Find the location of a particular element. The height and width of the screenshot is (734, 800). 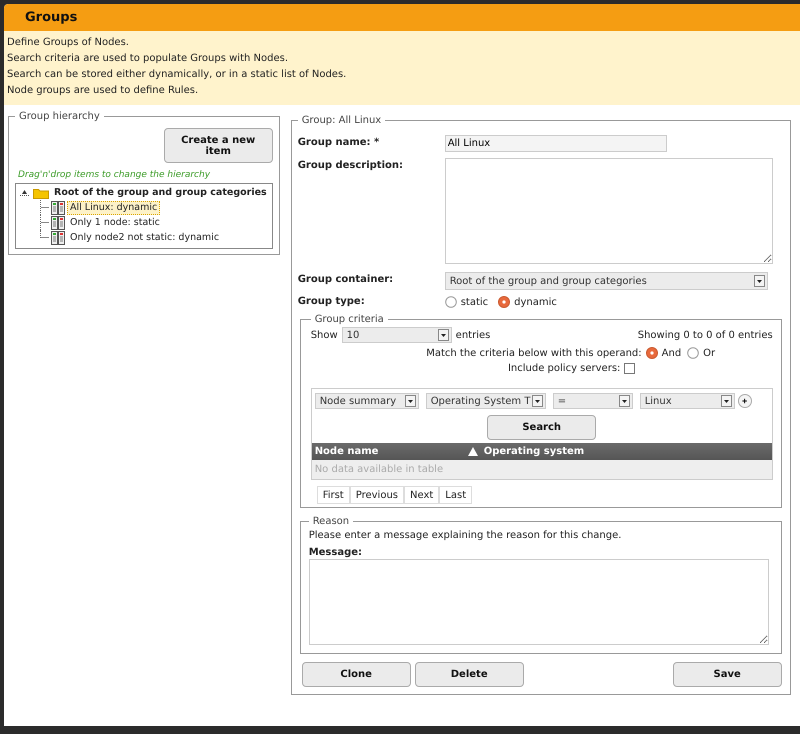

entries-label: entries is located at coordinates (473, 335).